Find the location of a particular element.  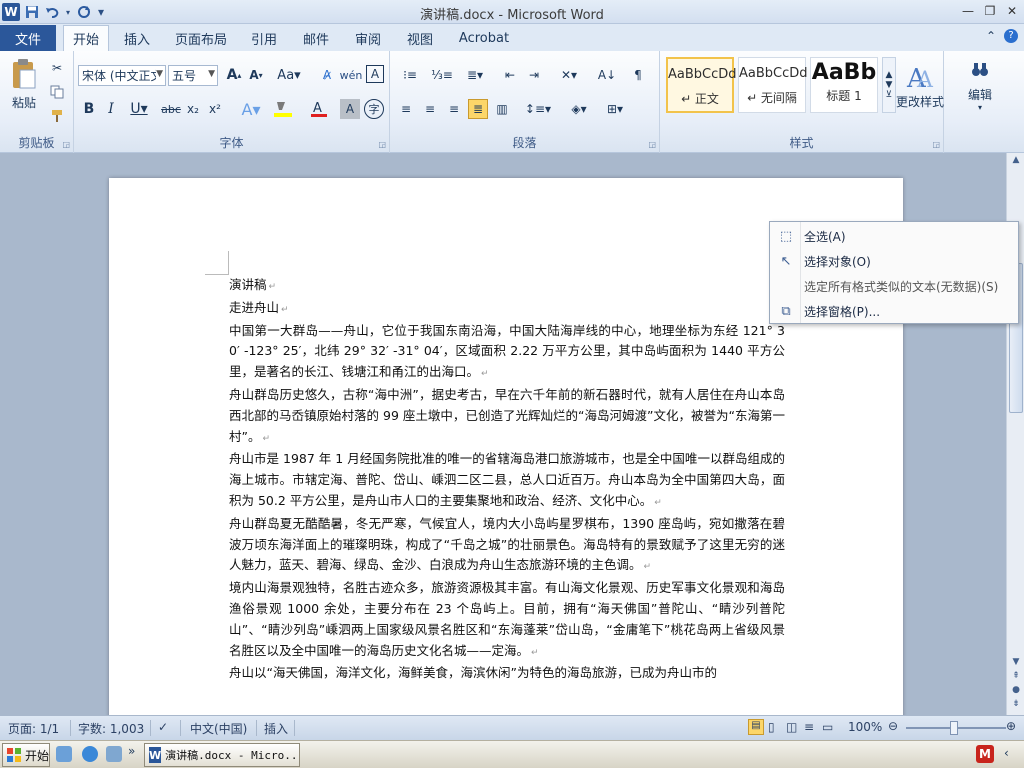

clipboard-launcher-icon: ◲ is located at coordinates (66, 144).